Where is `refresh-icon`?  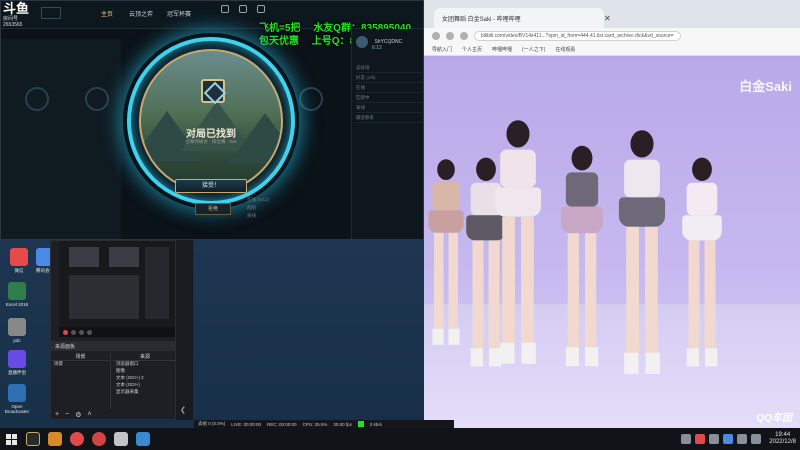 refresh-icon is located at coordinates (464, 36).